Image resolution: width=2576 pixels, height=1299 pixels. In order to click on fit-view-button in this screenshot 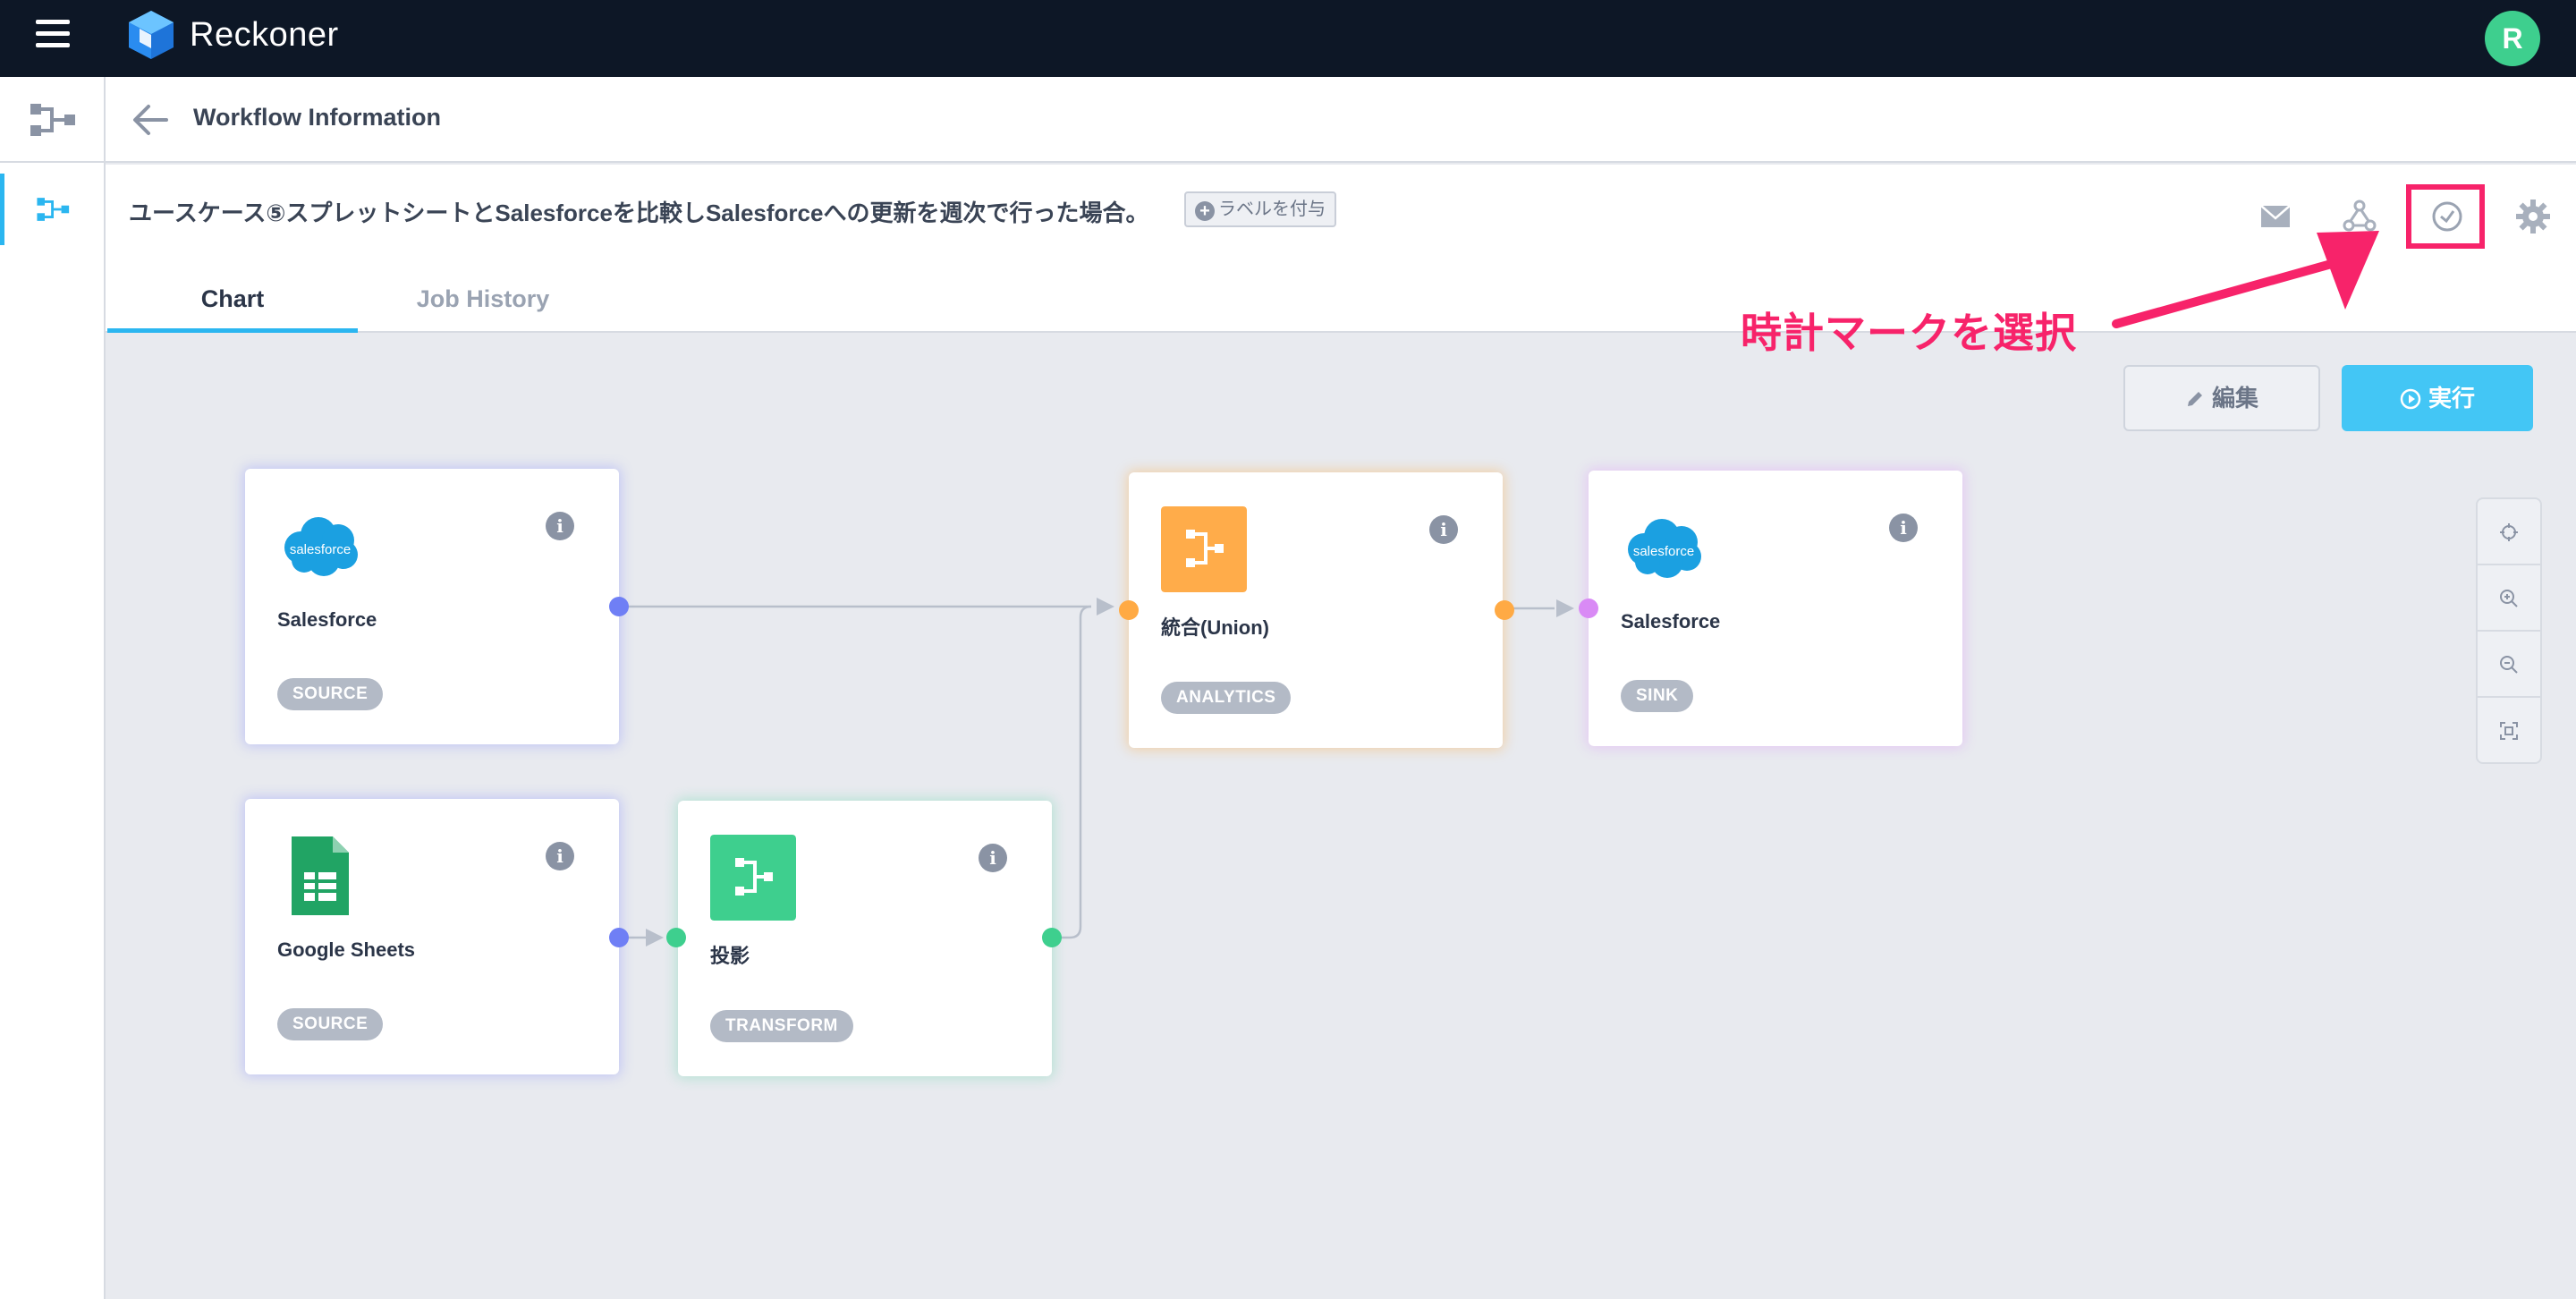, I will do `click(2509, 731)`.